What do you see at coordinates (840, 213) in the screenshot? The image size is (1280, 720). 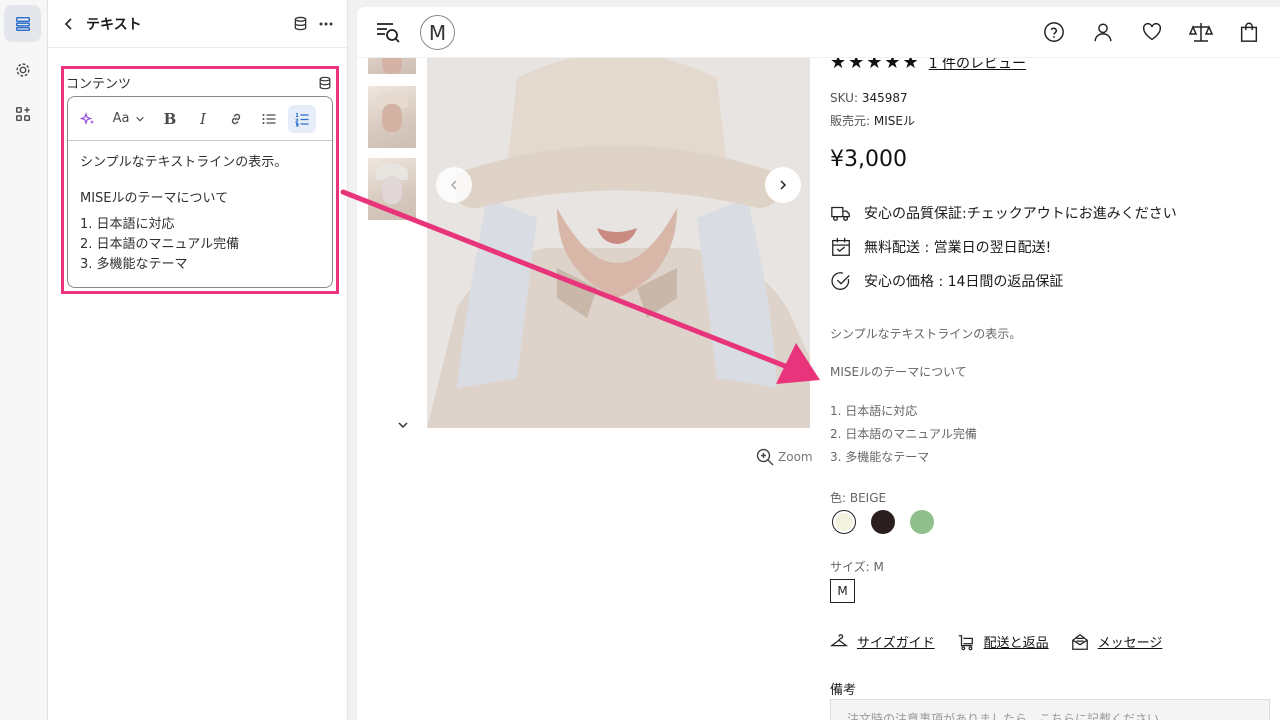 I see `delivery-truck-icon` at bounding box center [840, 213].